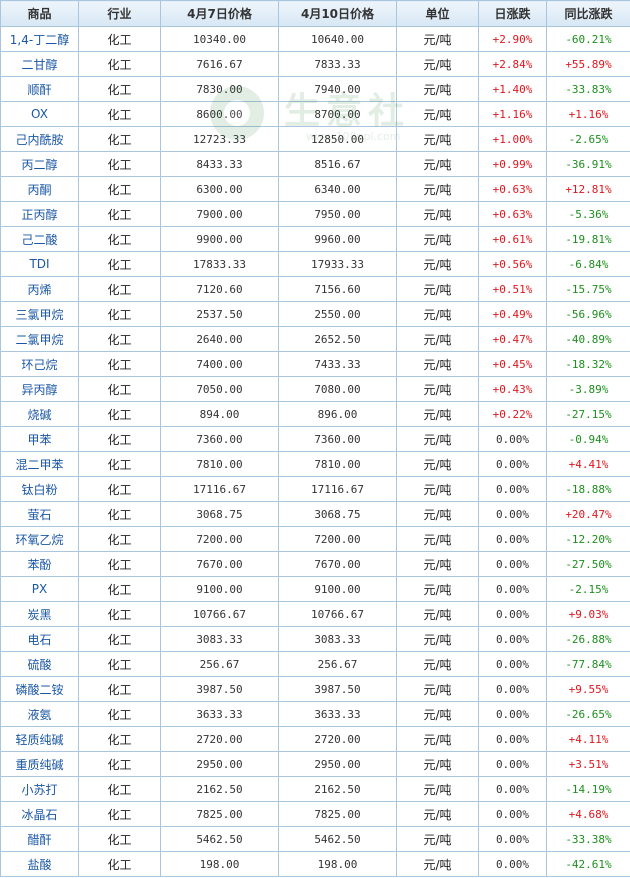 The width and height of the screenshot is (630, 878). I want to click on product-name-cell: 混二甲苯, so click(39, 464).